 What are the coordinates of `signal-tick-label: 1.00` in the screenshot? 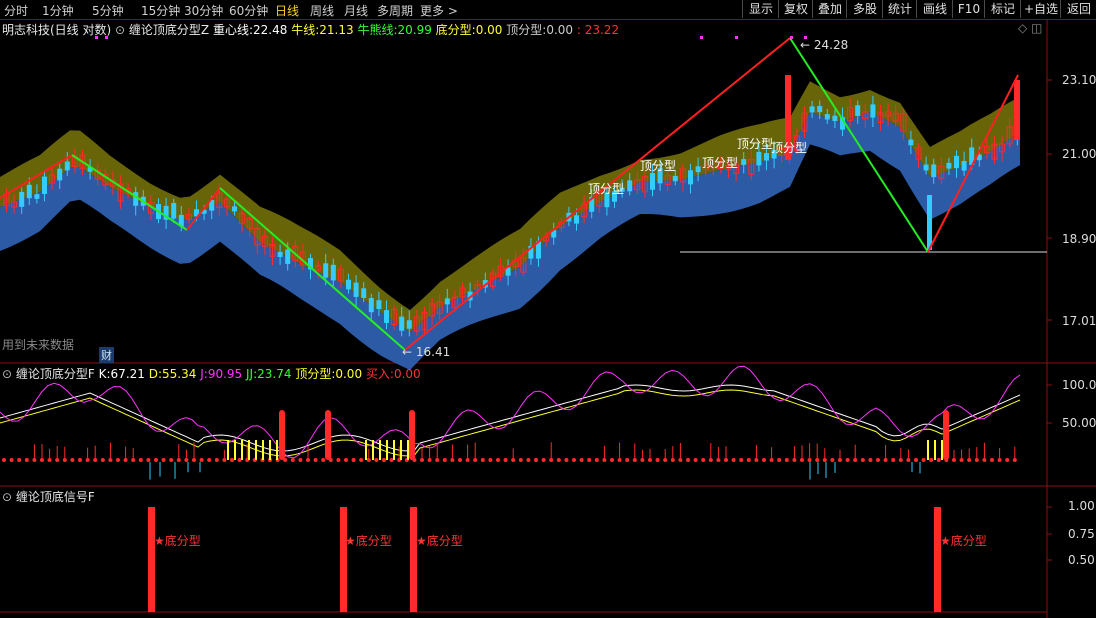 It's located at (1081, 506).